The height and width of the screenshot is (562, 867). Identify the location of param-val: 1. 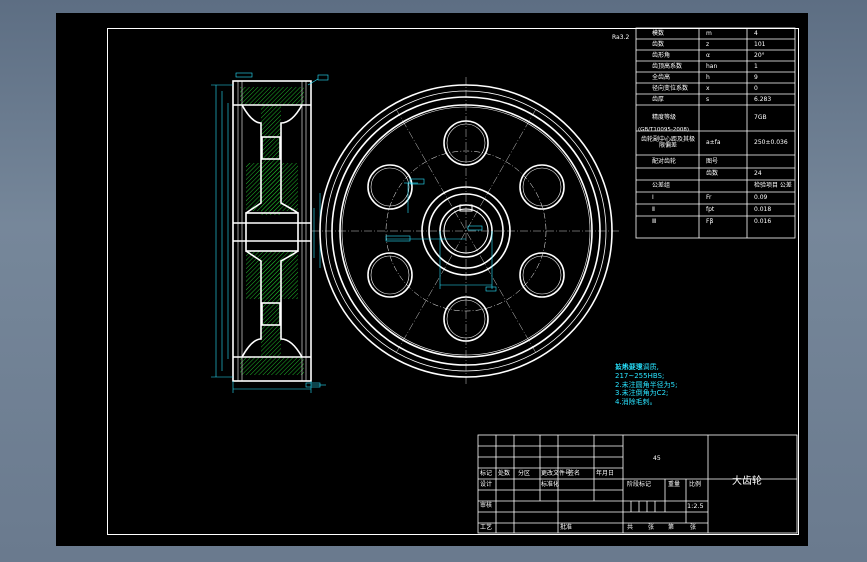
(756, 66).